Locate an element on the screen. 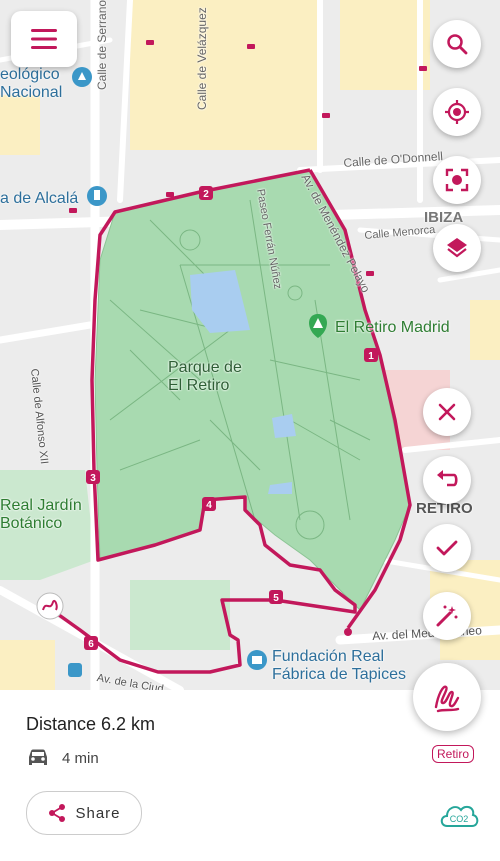 The image size is (500, 861). close-route-button is located at coordinates (447, 412).